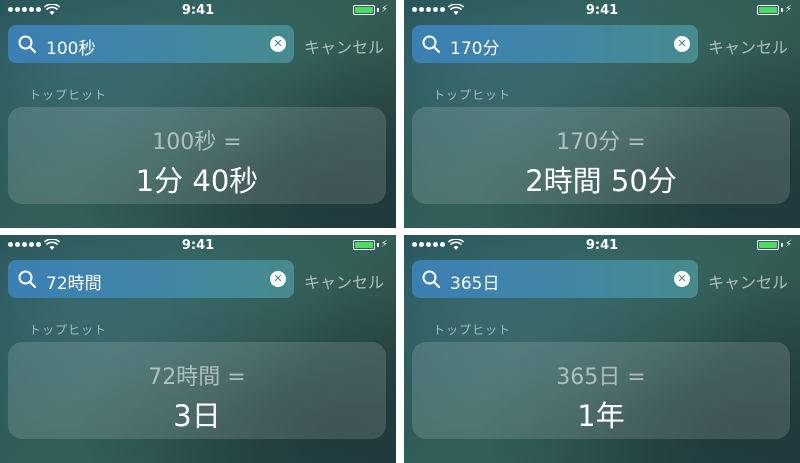 This screenshot has height=463, width=800. I want to click on conversion-expression: 170分 =, so click(601, 142).